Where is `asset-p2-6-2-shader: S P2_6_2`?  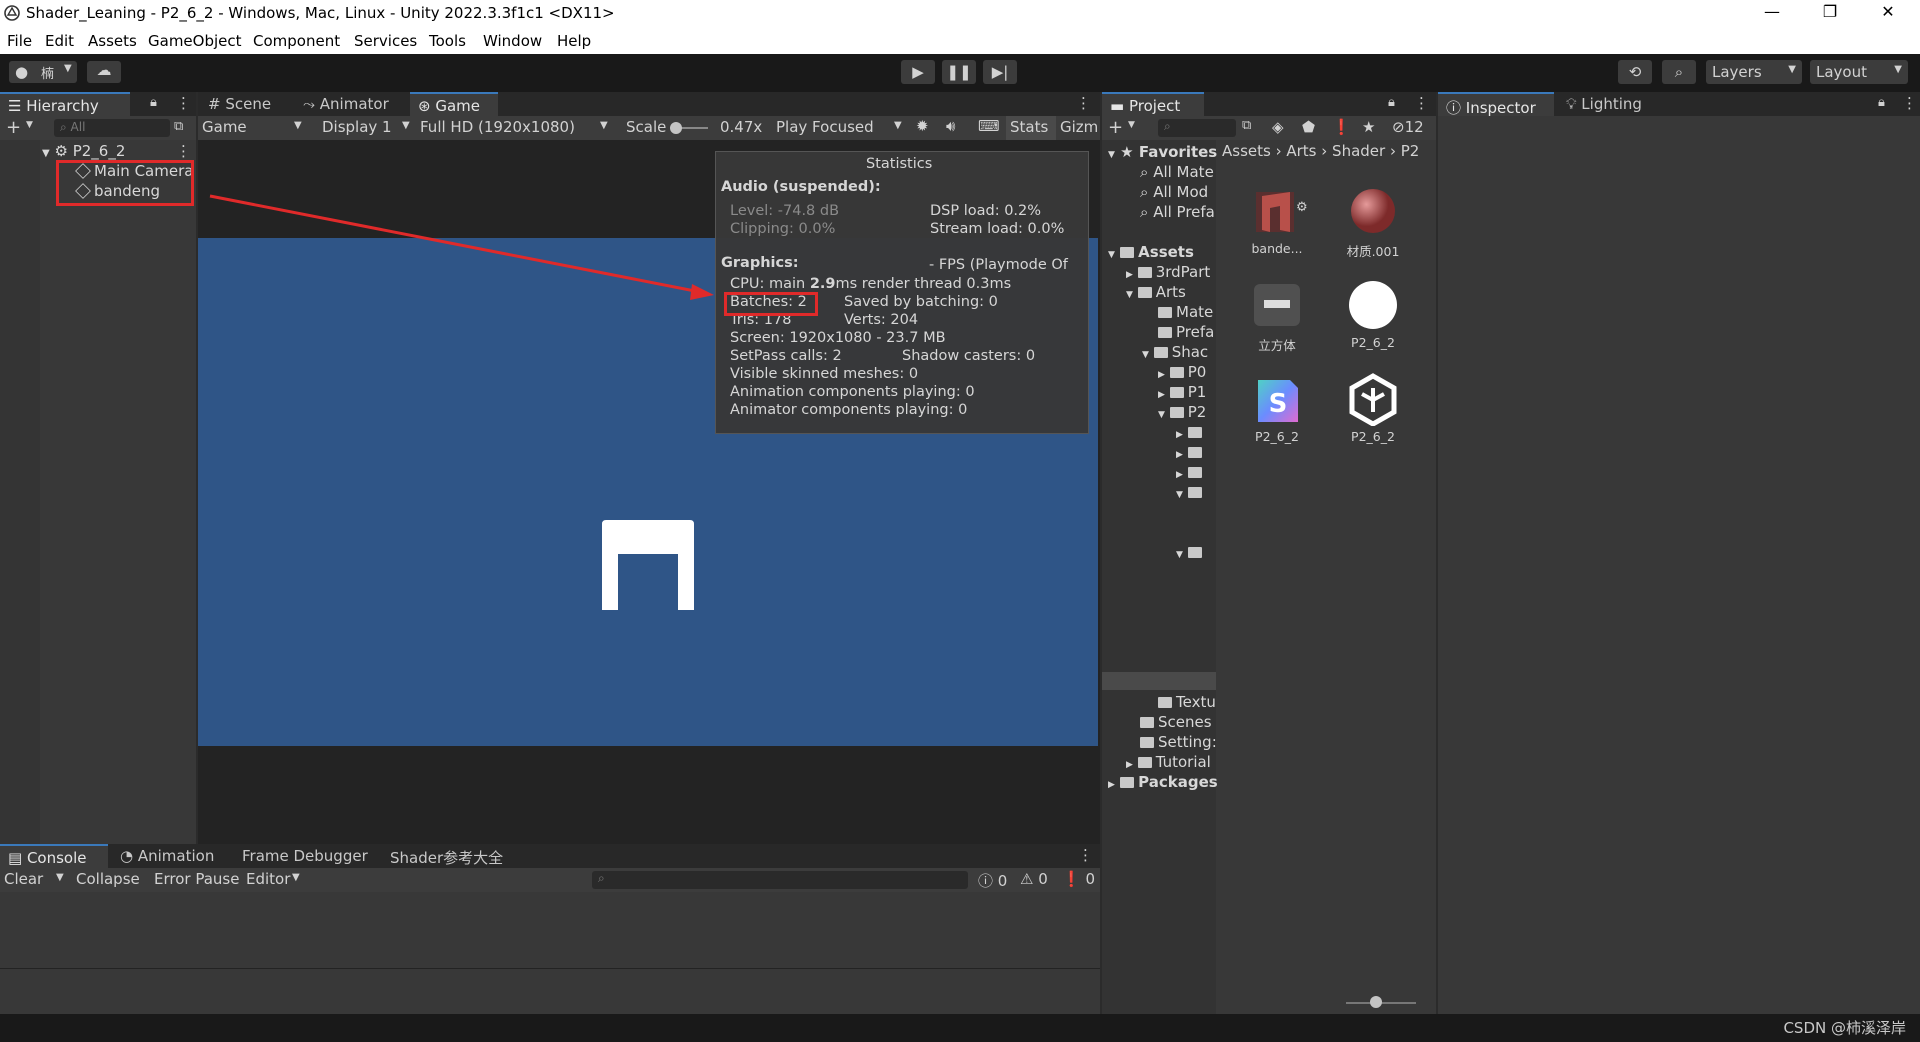
asset-p2-6-2-shader: S P2_6_2 is located at coordinates (1277, 408).